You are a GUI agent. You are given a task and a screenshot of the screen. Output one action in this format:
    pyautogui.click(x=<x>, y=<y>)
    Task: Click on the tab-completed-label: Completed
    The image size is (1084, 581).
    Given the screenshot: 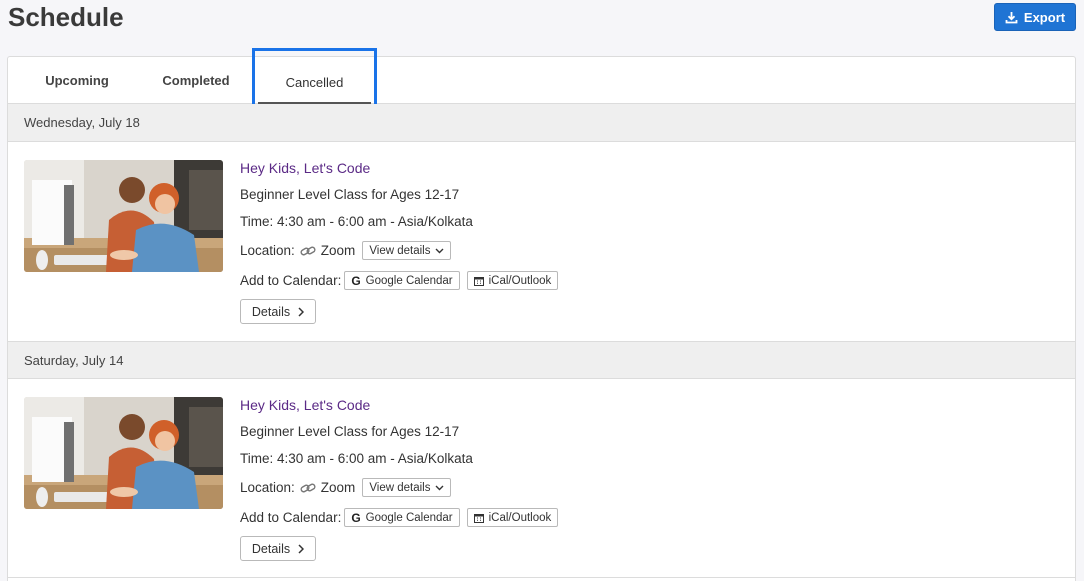 What is the action you would take?
    pyautogui.click(x=196, y=80)
    